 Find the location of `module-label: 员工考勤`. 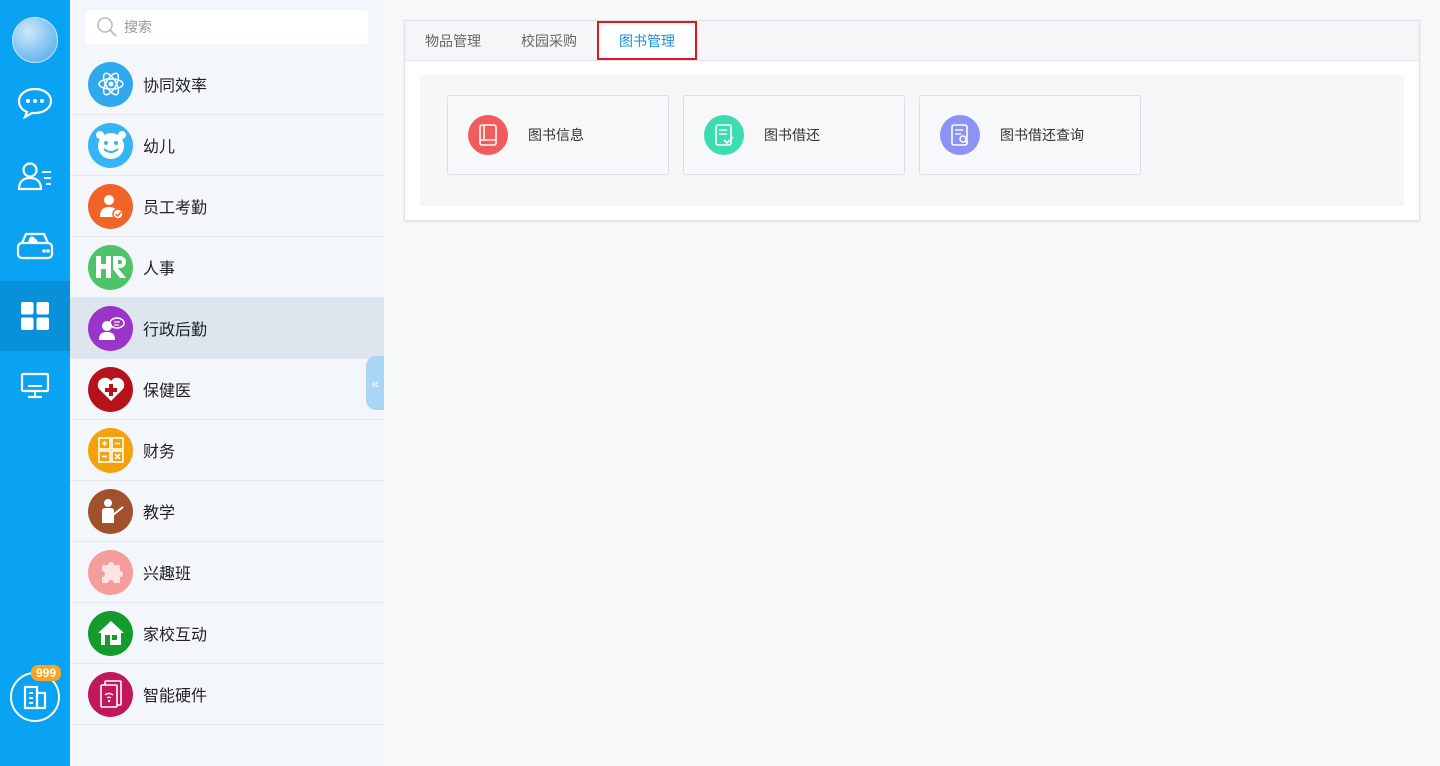

module-label: 员工考勤 is located at coordinates (175, 208).